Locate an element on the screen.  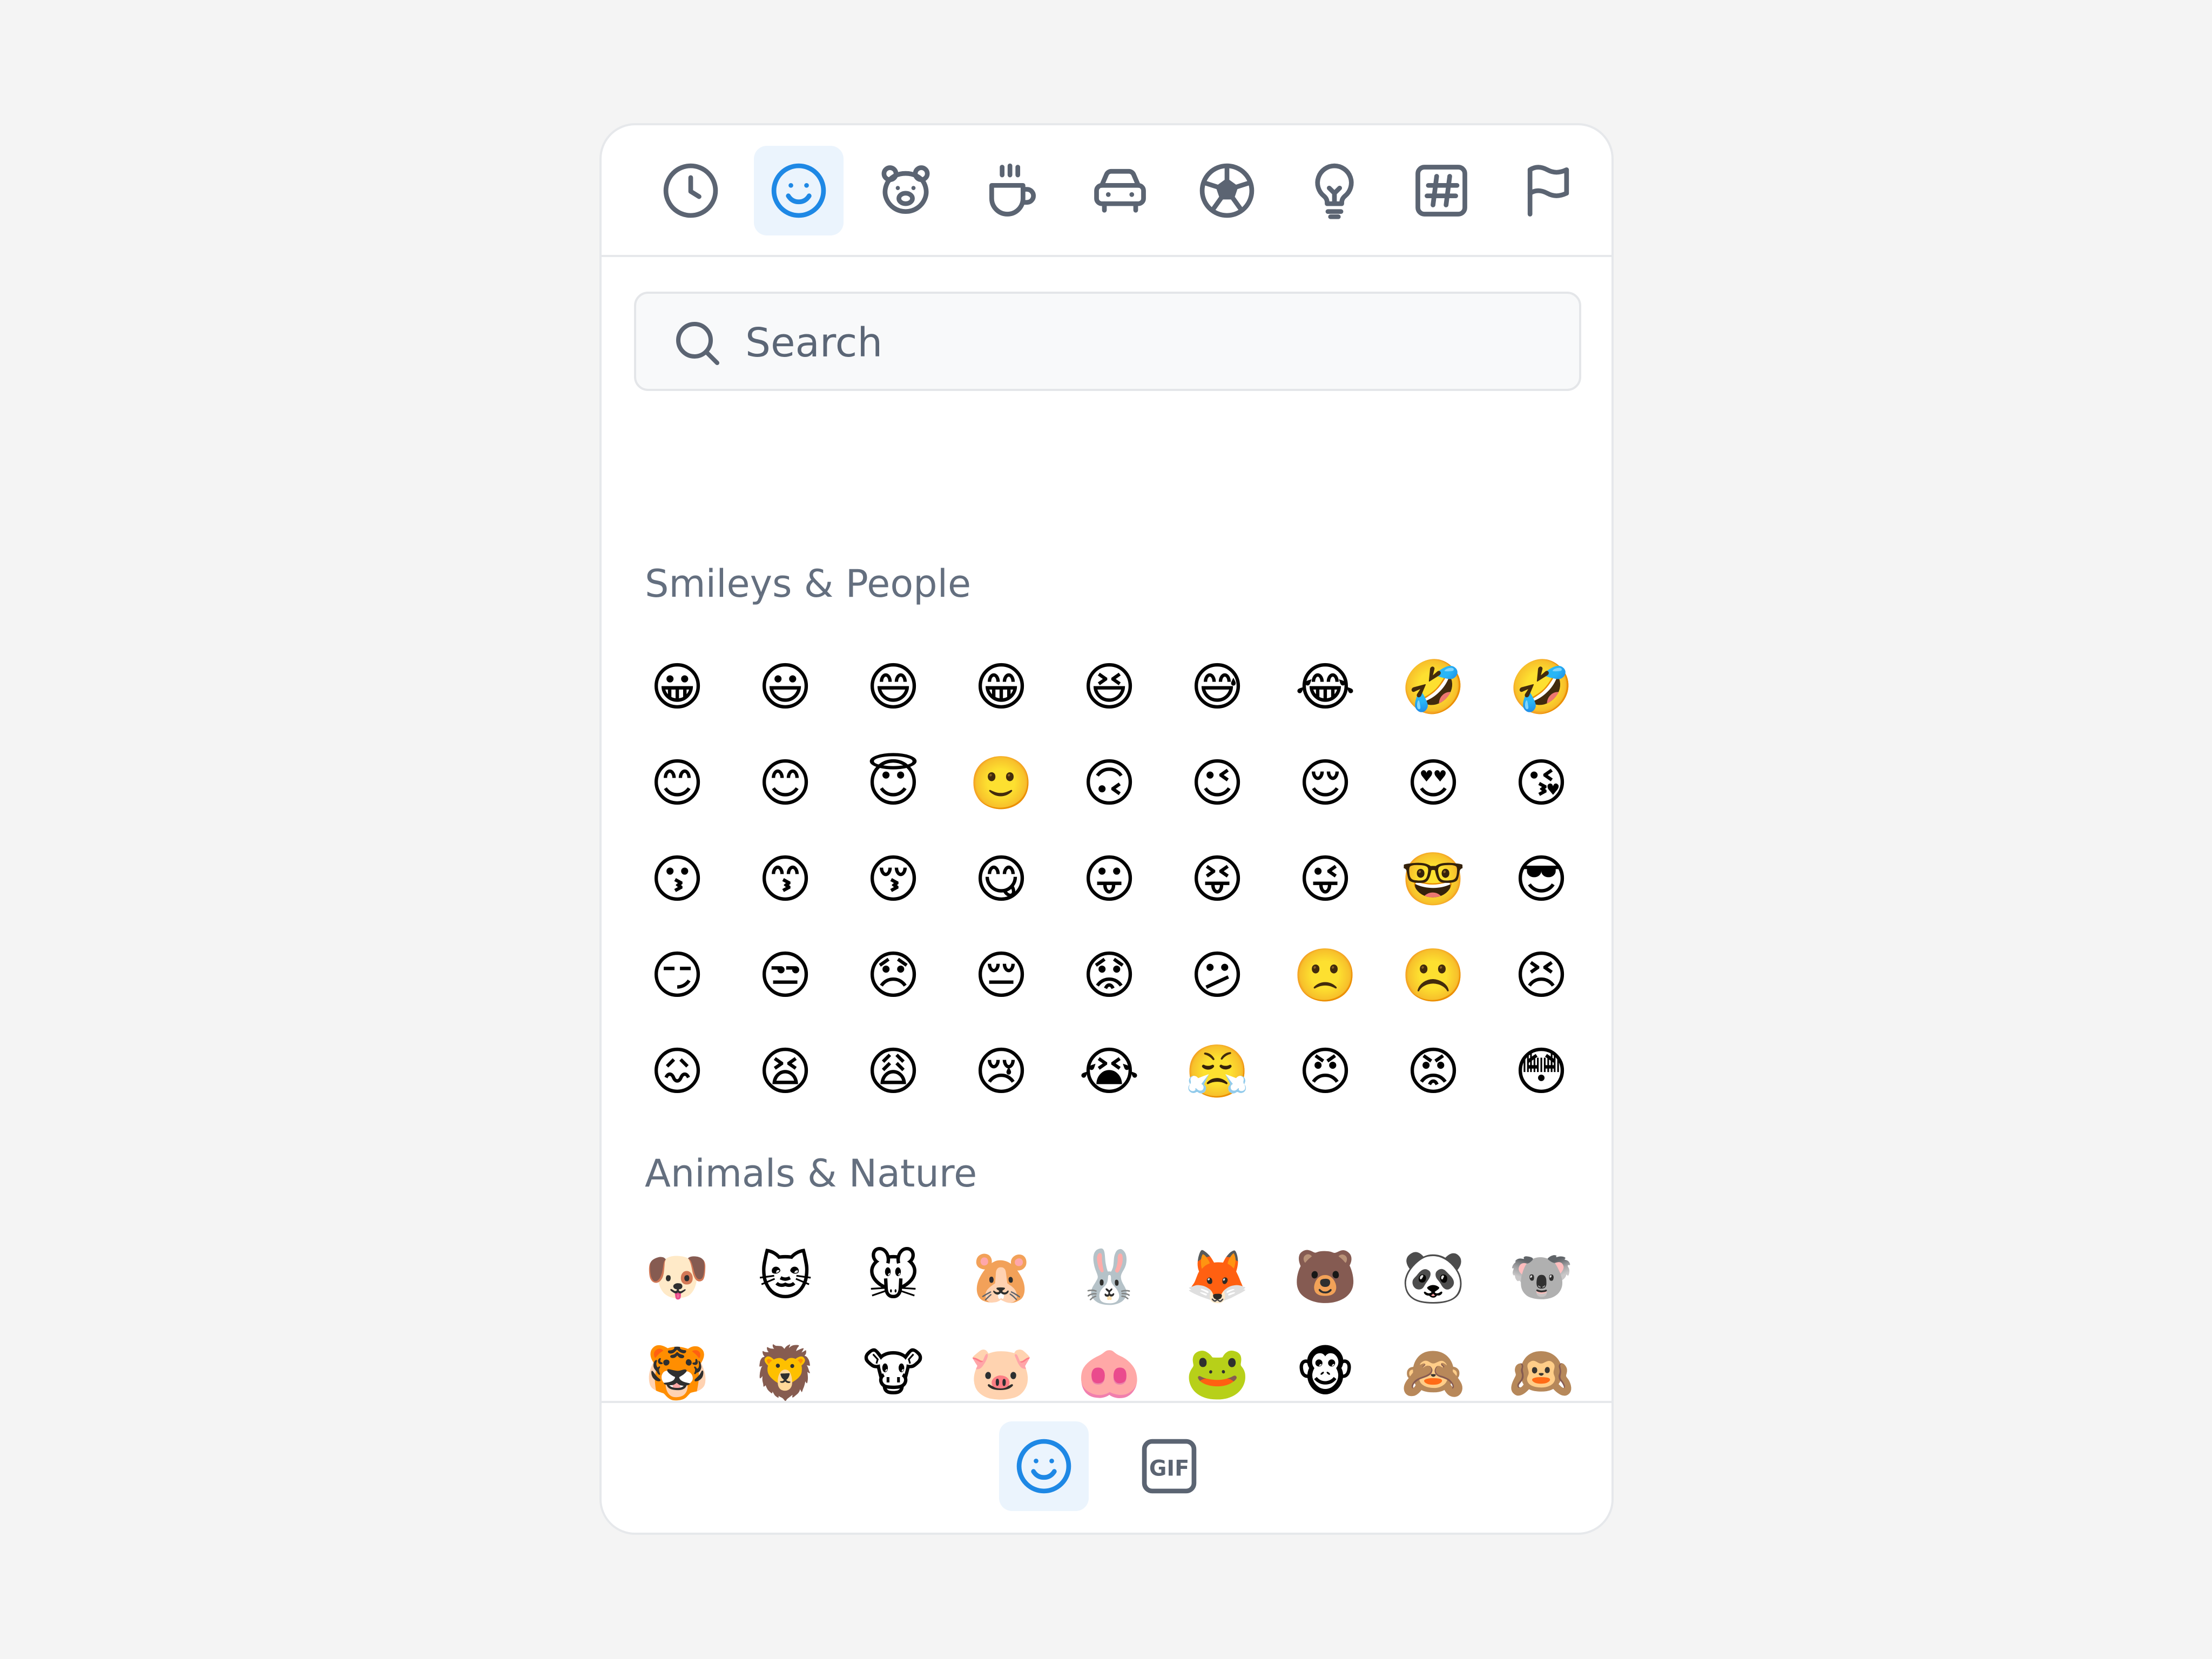
emoji-item: 😋 is located at coordinates (1001, 879).